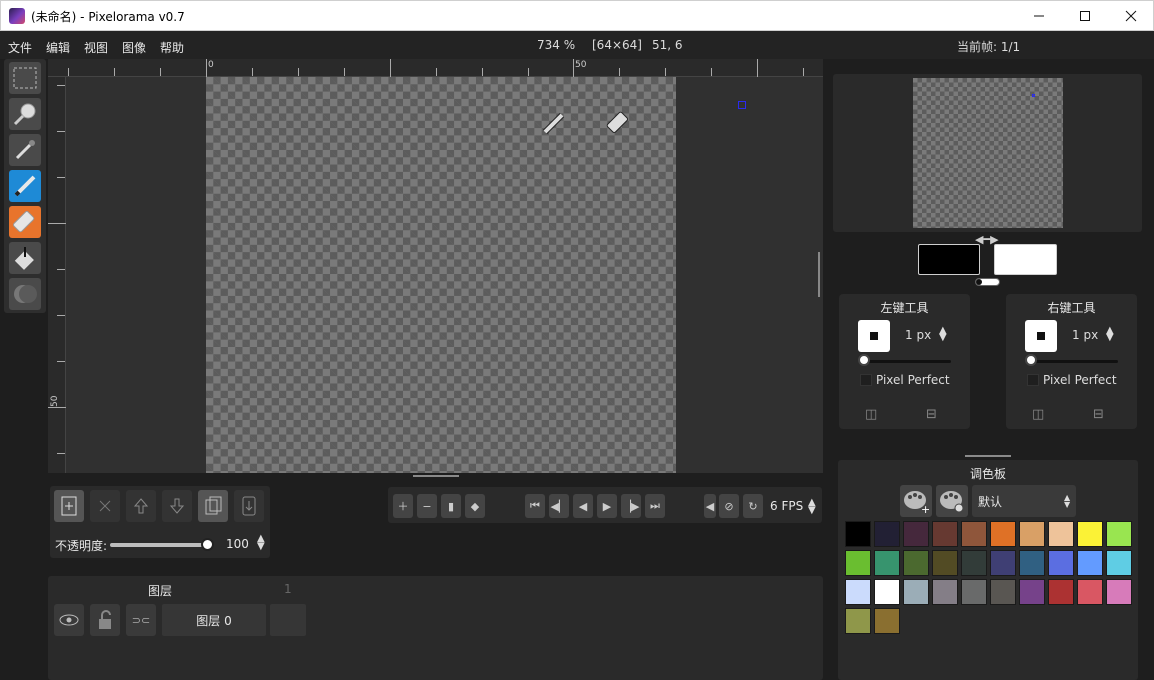 Image resolution: width=1154 pixels, height=680 pixels. Describe the element at coordinates (1085, 335) in the screenshot. I see `right-brush-size: 1 px` at that location.